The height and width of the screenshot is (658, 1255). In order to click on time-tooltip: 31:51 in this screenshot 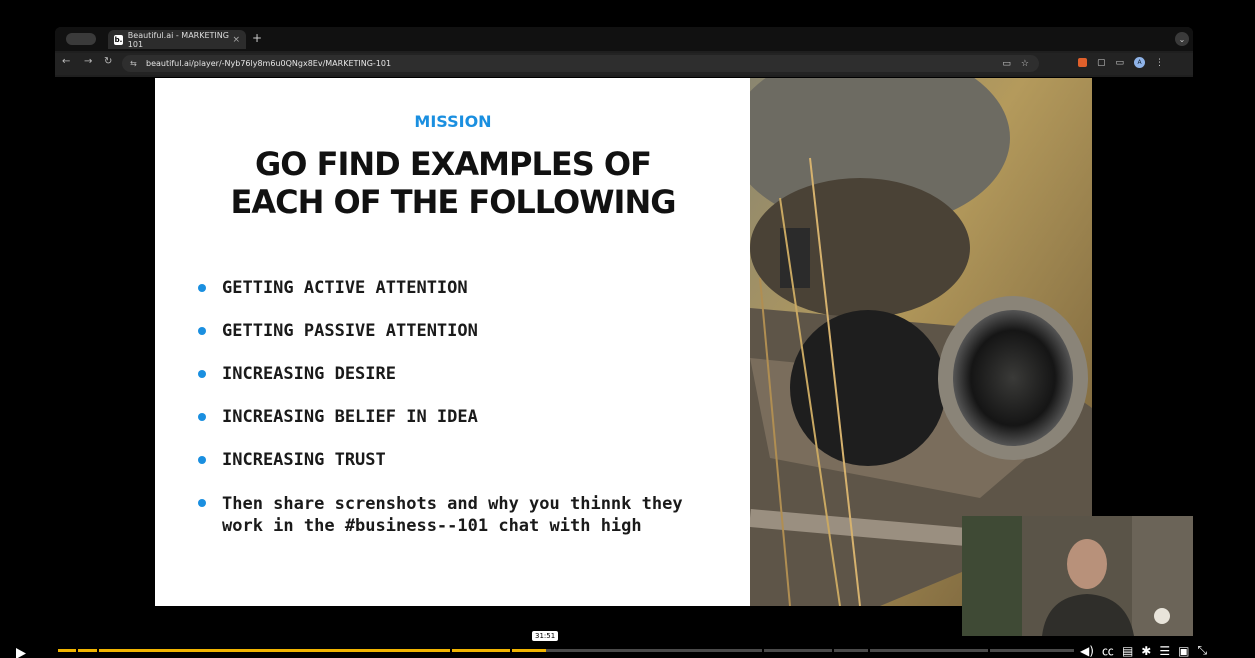, I will do `click(545, 636)`.